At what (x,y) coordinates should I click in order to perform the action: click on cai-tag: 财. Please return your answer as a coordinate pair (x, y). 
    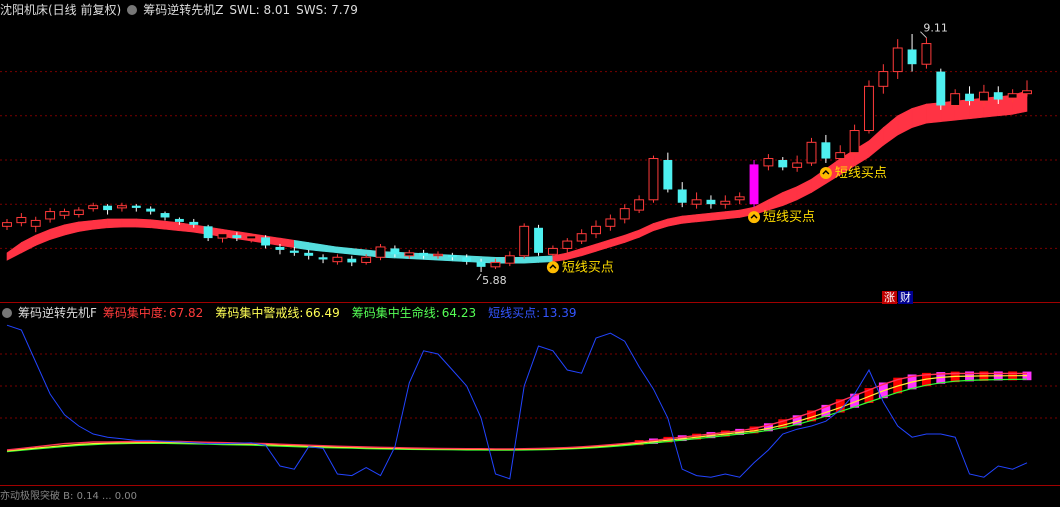
    Looking at the image, I should click on (905, 297).